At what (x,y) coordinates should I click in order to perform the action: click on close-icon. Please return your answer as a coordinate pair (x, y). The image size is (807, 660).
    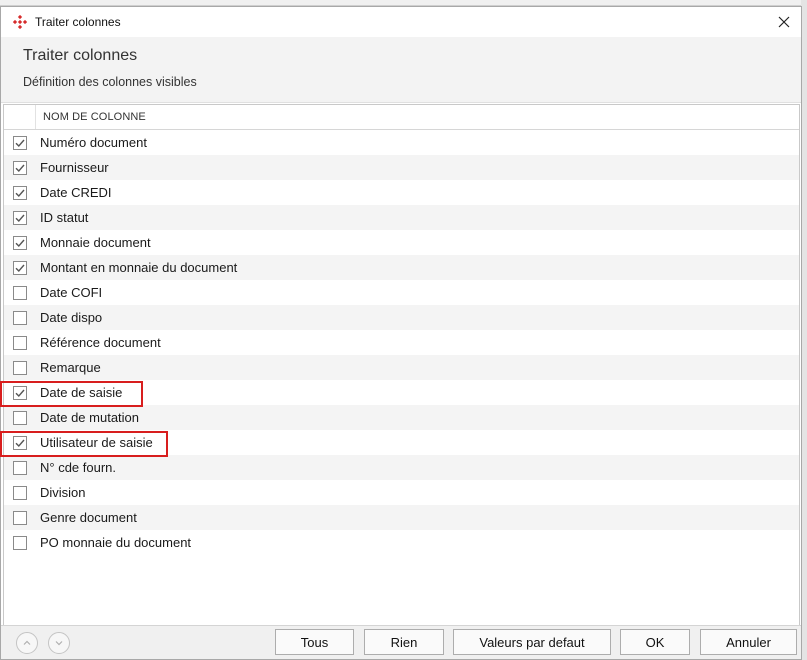
    Looking at the image, I should click on (784, 22).